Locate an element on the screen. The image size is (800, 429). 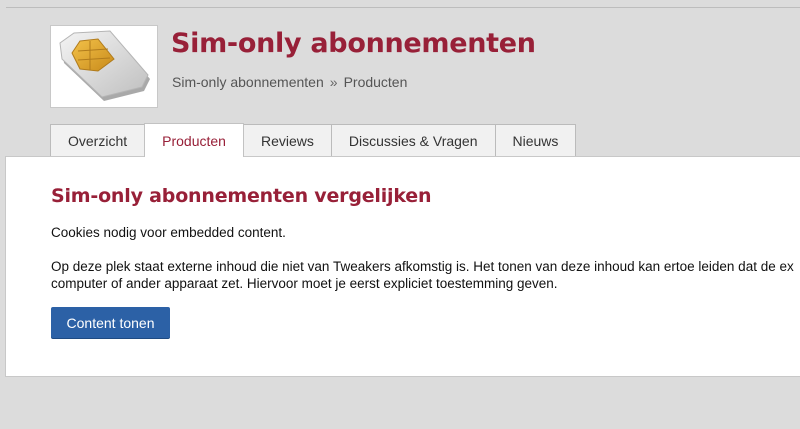
tab-overzicht: Overzicht is located at coordinates (98, 140).